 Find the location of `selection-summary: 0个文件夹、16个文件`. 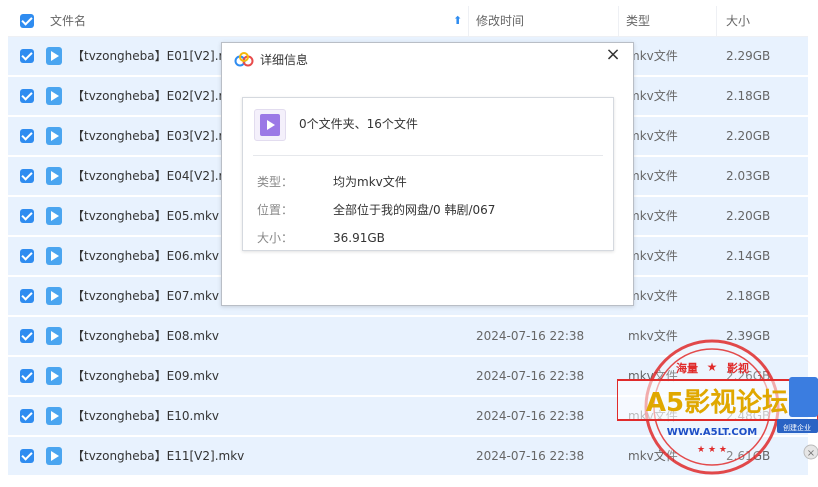

selection-summary: 0个文件夹、16个文件 is located at coordinates (358, 124).